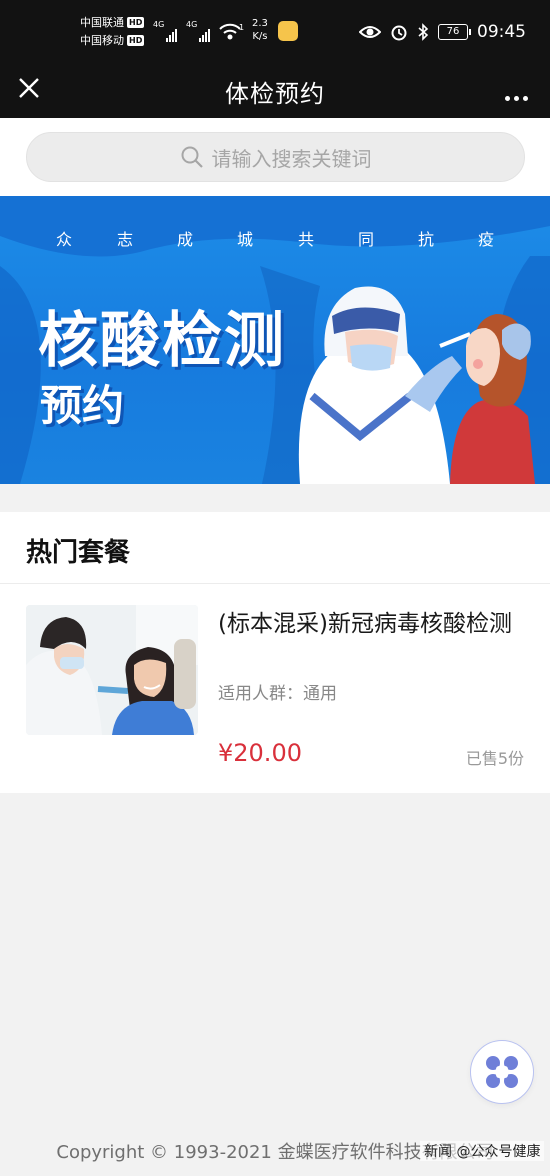  Describe the element at coordinates (275, 548) in the screenshot. I see `section-header: 热门套餐` at that location.